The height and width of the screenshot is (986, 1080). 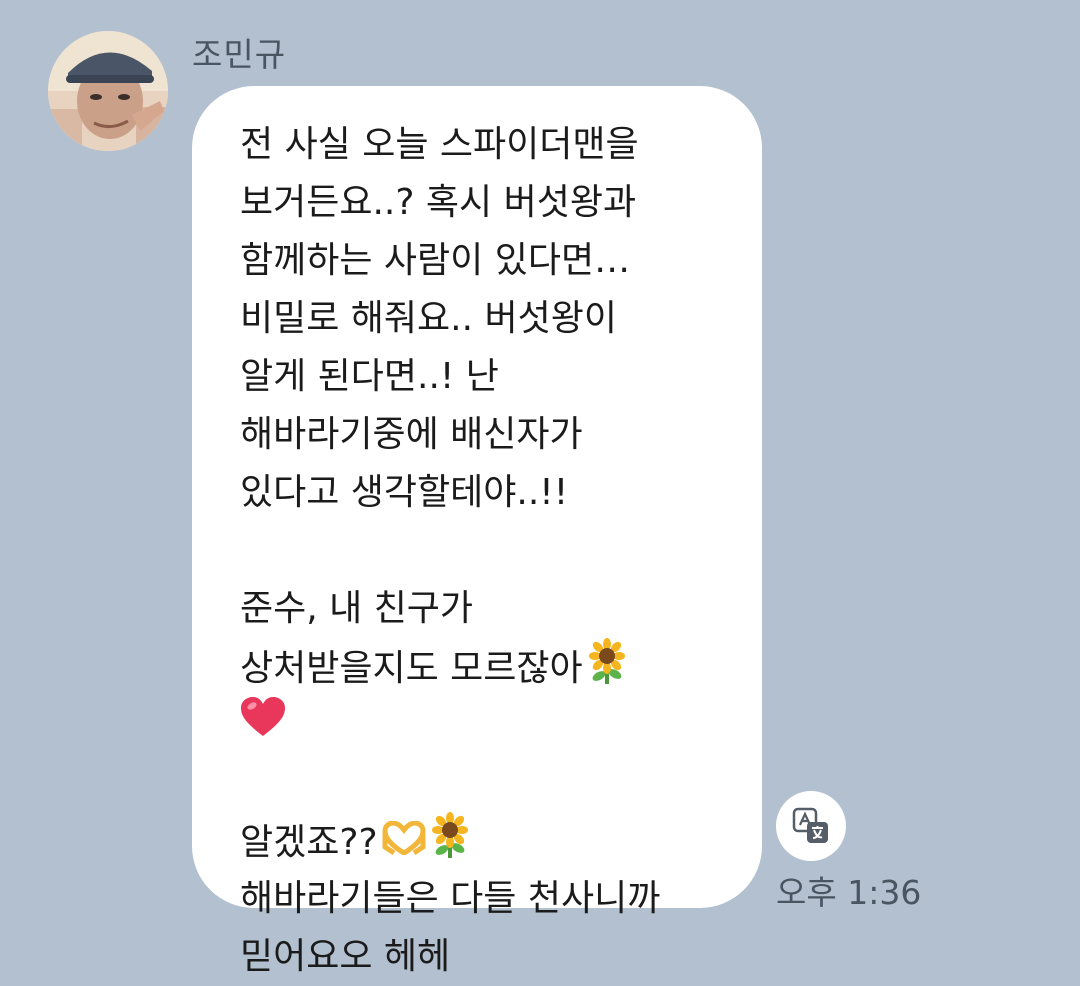 I want to click on profile-photo-icon, so click(x=108, y=91).